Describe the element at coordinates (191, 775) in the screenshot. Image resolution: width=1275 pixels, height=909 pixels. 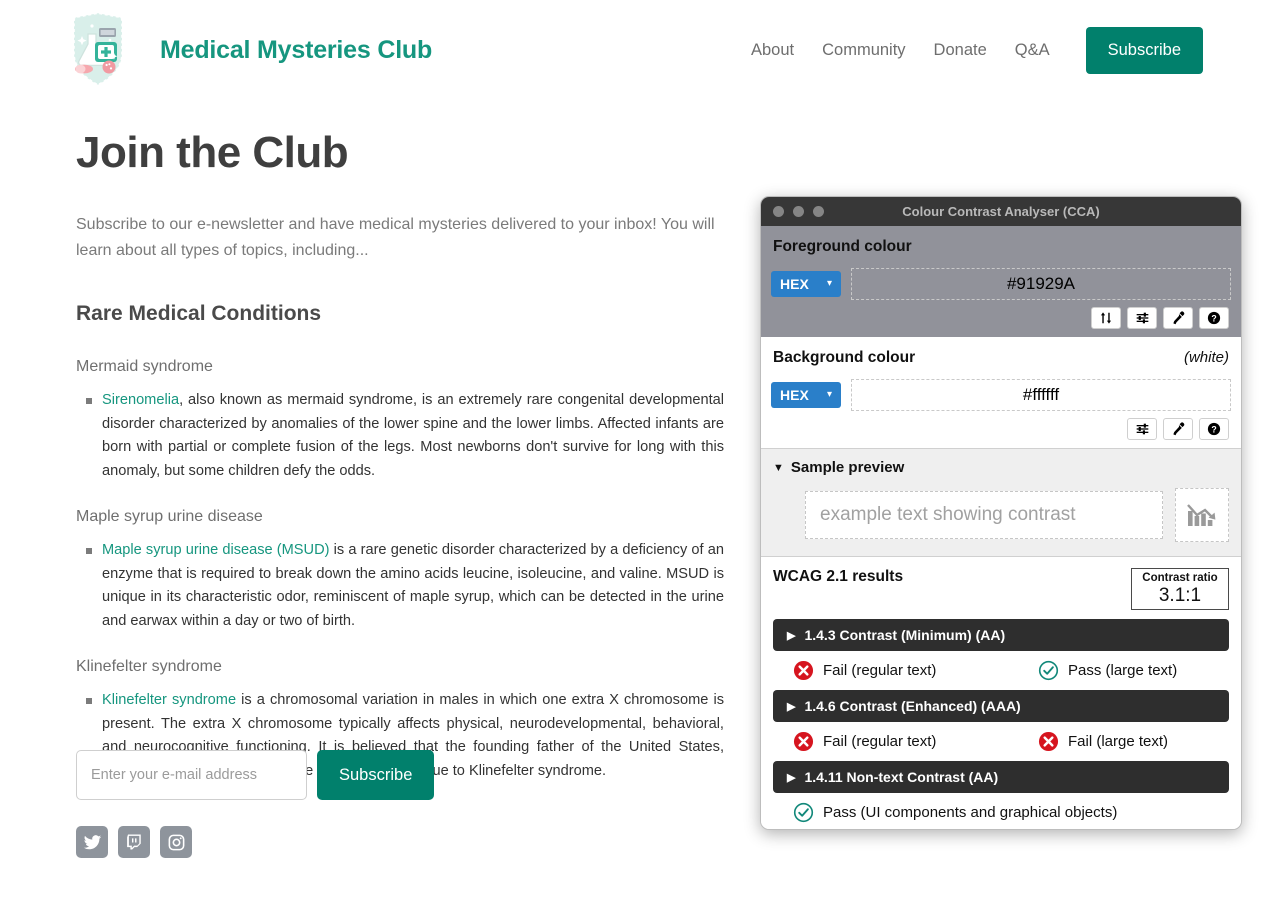
I see `email-input` at that location.